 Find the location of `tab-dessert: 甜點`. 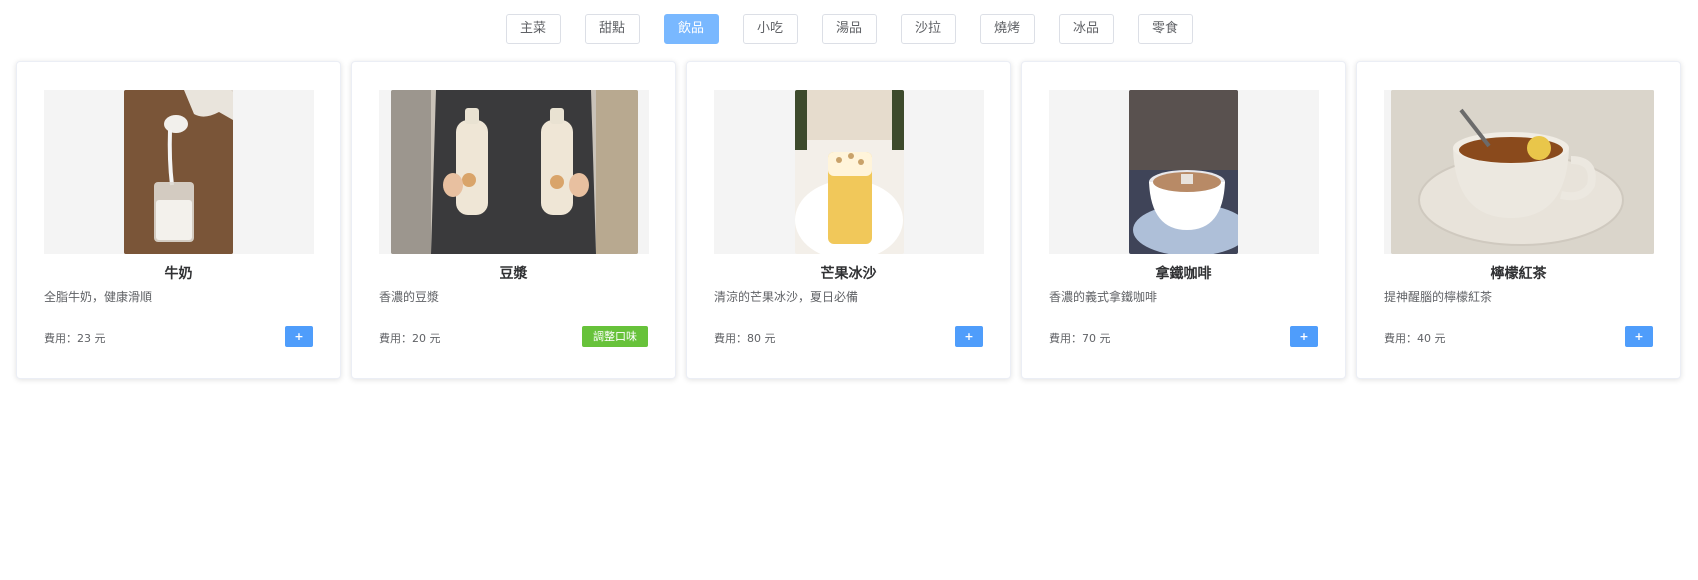

tab-dessert: 甜點 is located at coordinates (612, 29).